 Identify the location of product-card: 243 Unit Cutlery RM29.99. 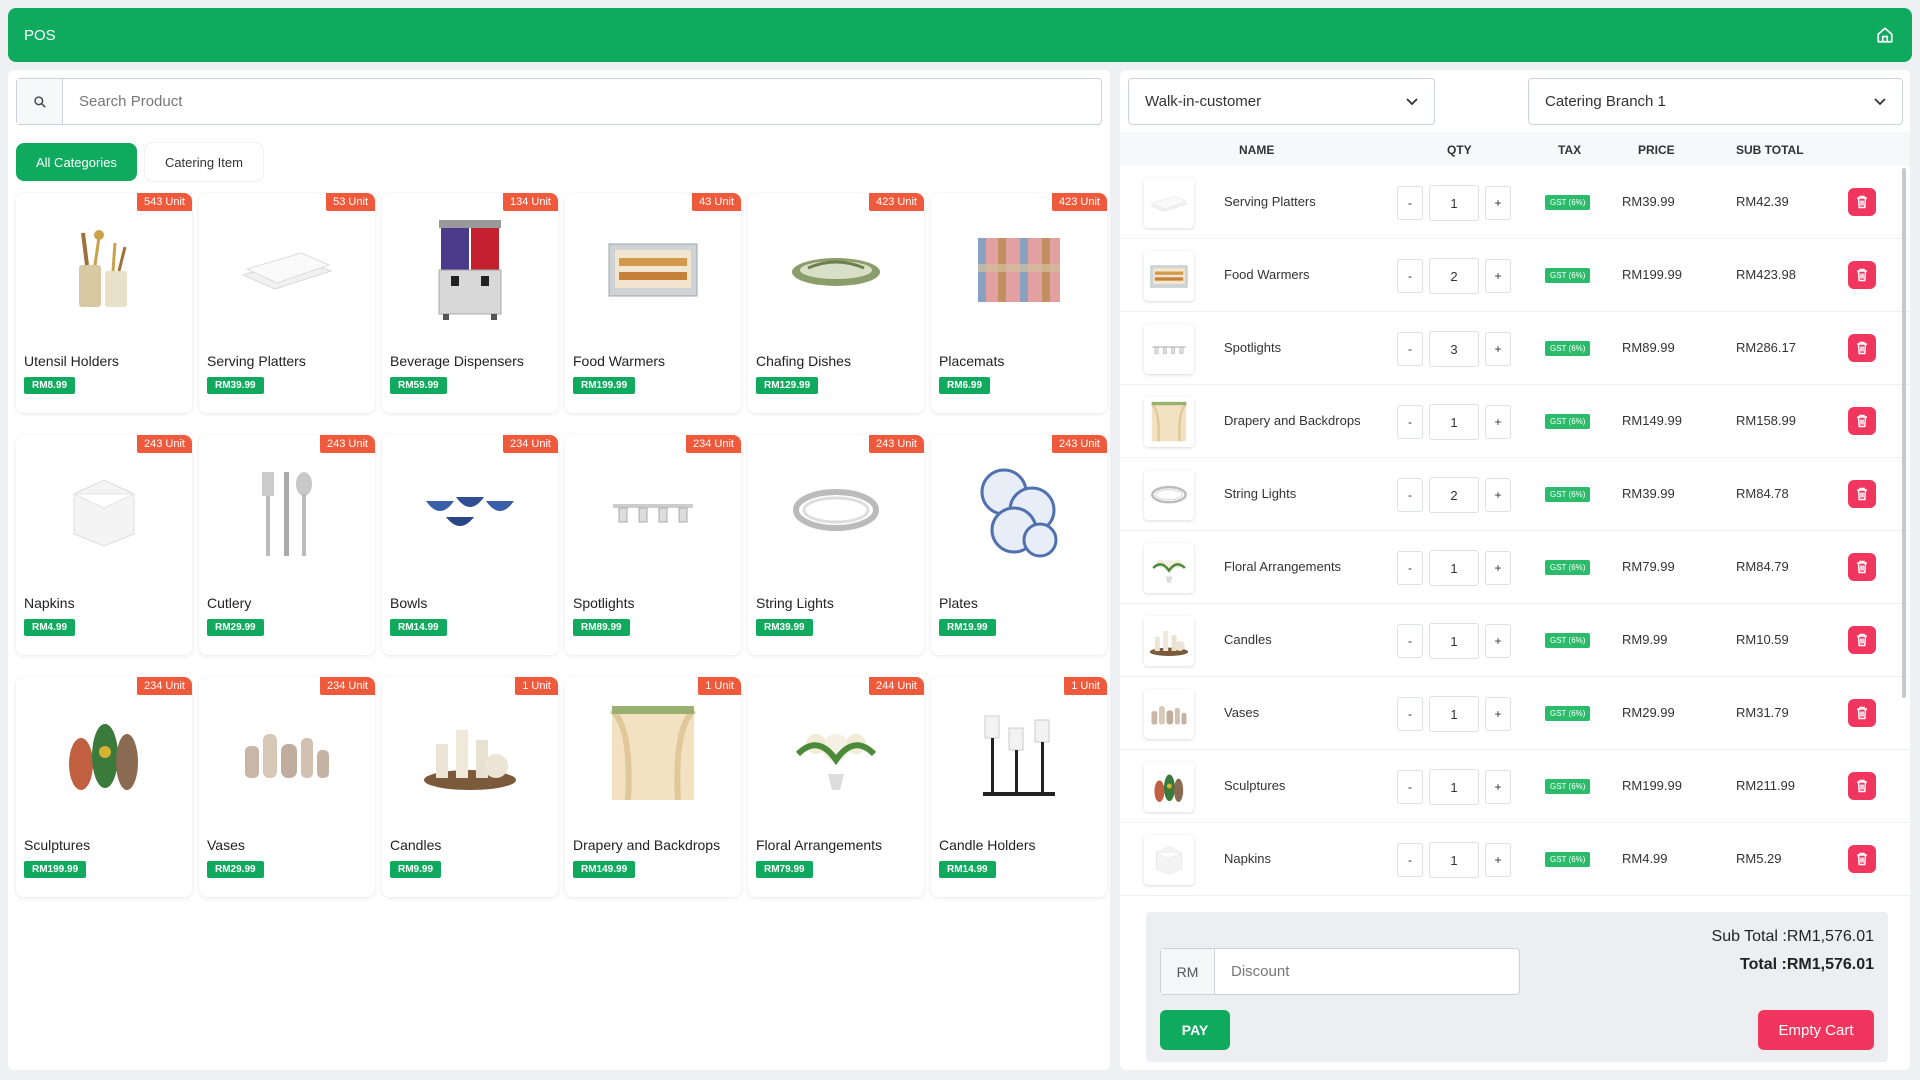
(287, 545).